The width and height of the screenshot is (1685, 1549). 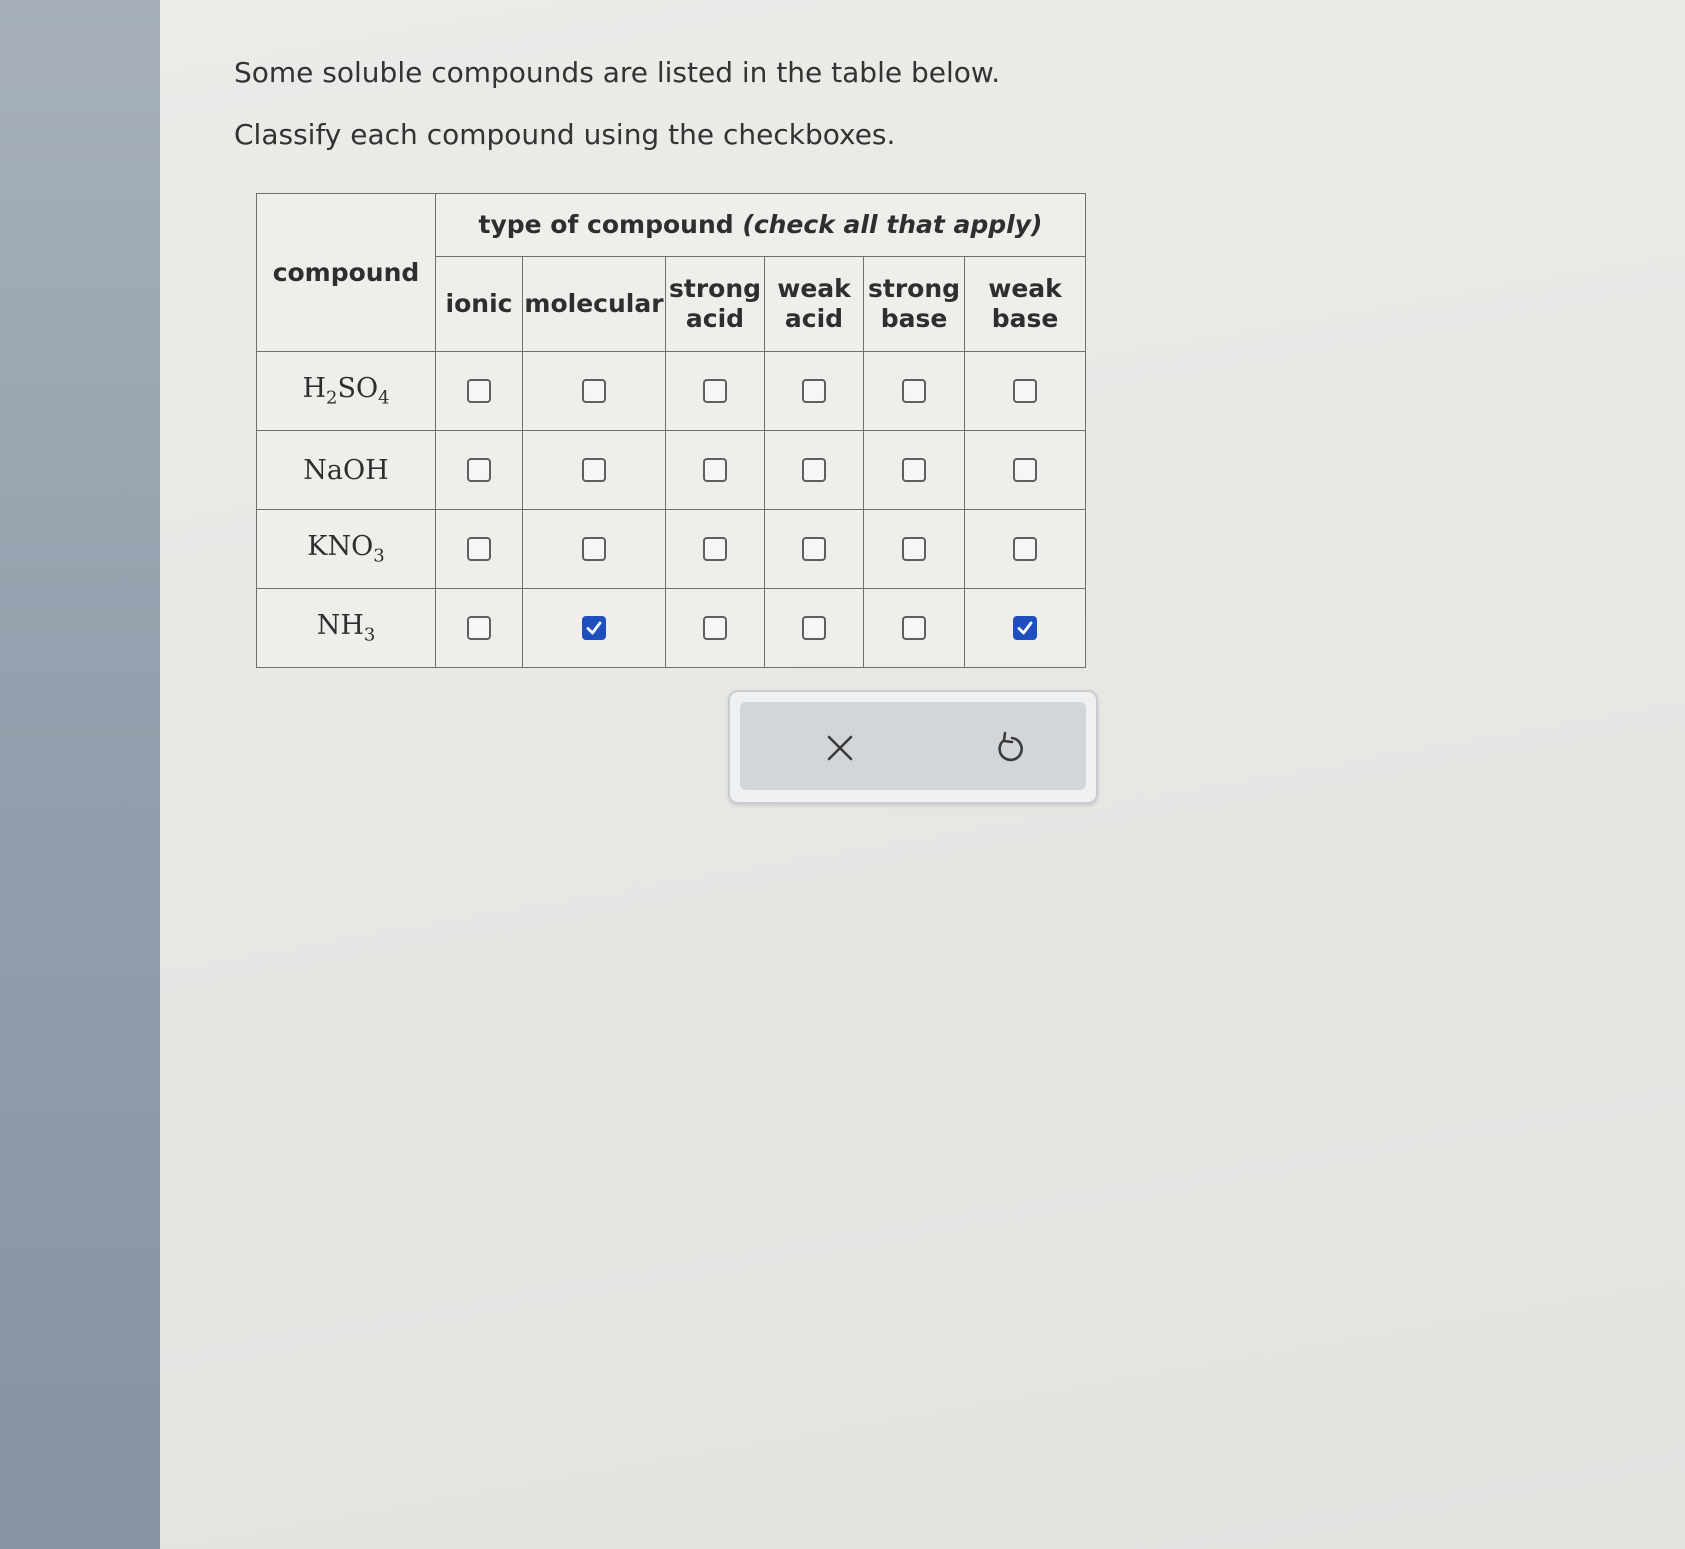 I want to click on table-row: NaOH, so click(x=671, y=470).